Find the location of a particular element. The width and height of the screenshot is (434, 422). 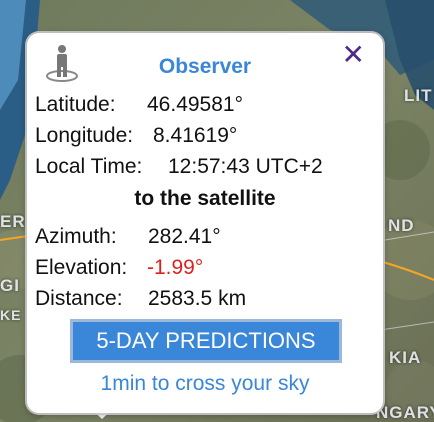

elevation-label: Elevation: is located at coordinates (81, 267).